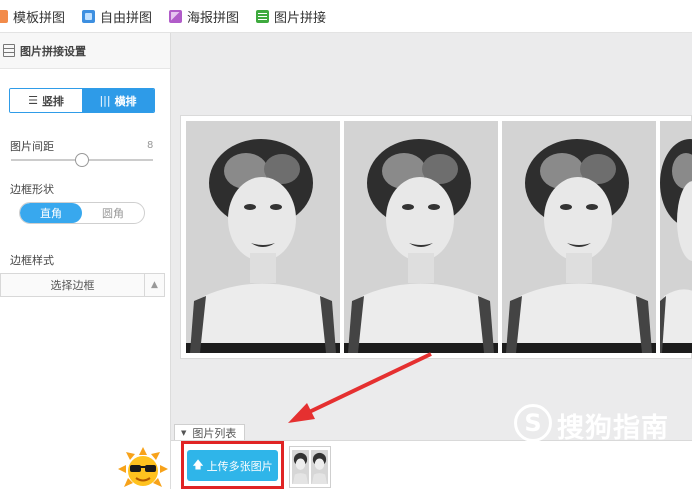  Describe the element at coordinates (346, 16) in the screenshot. I see `top-tab-bar: 模板拼图 自由拼图 海报拼图 图片拼接` at that location.